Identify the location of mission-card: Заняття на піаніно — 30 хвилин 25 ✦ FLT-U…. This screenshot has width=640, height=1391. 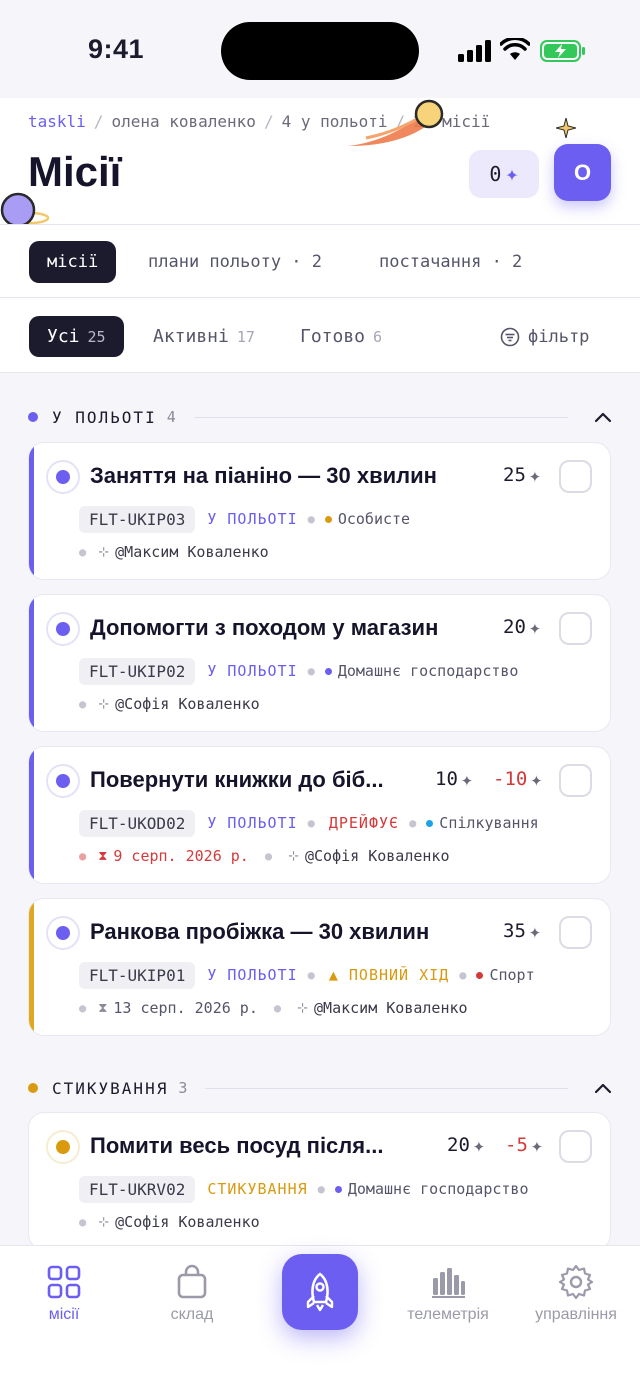
(319, 511).